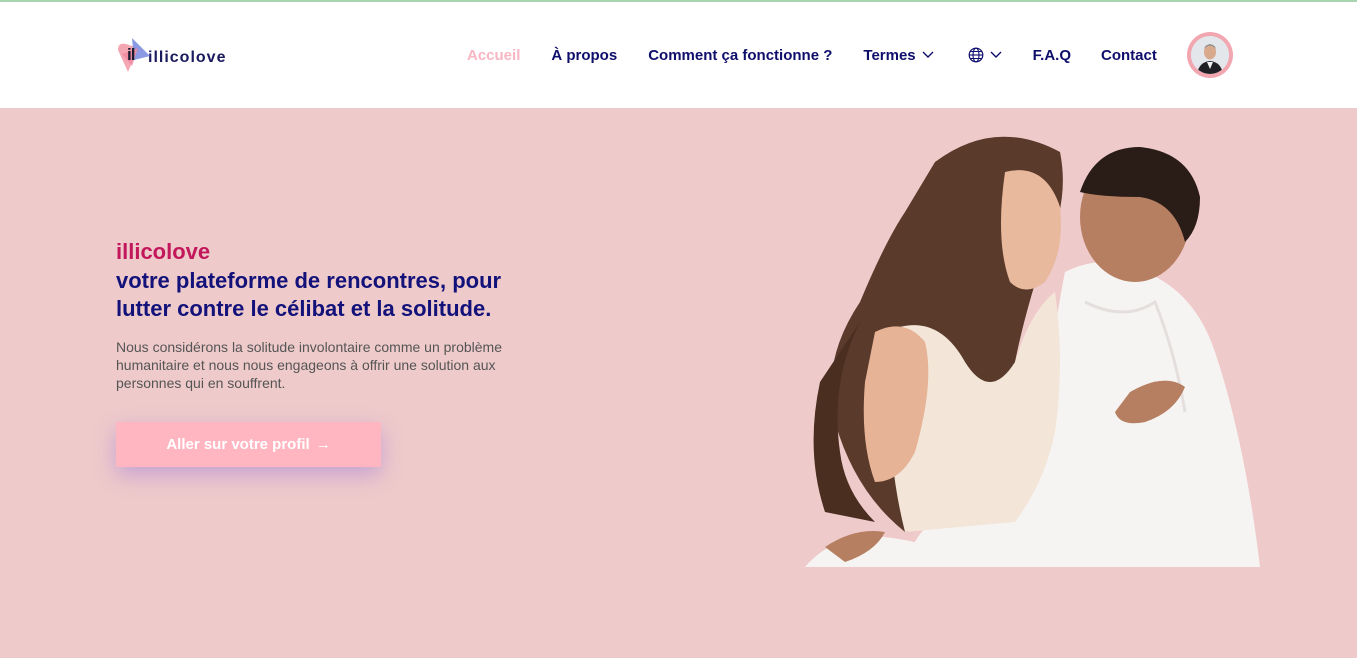 This screenshot has width=1357, height=658. I want to click on arrow-right-icon: →, so click(323, 444).